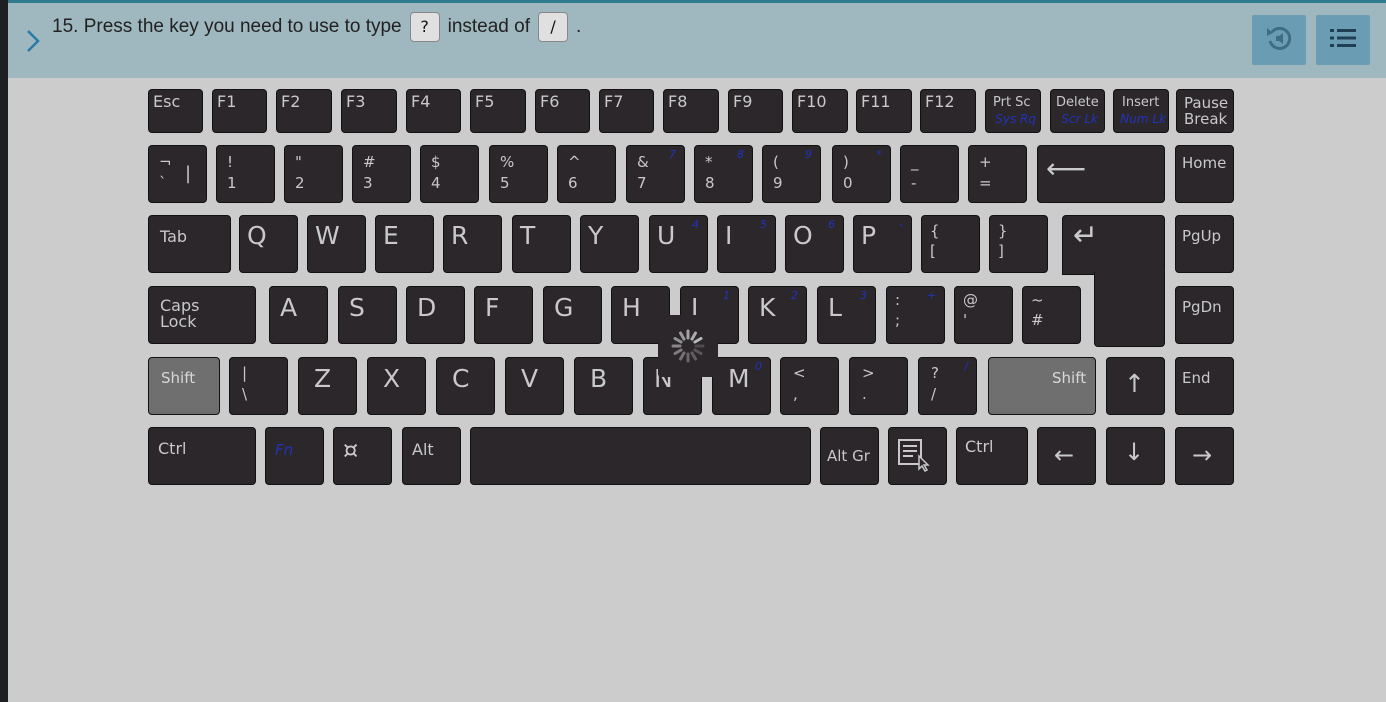  I want to click on key-secondary-label: 0, so click(758, 366).